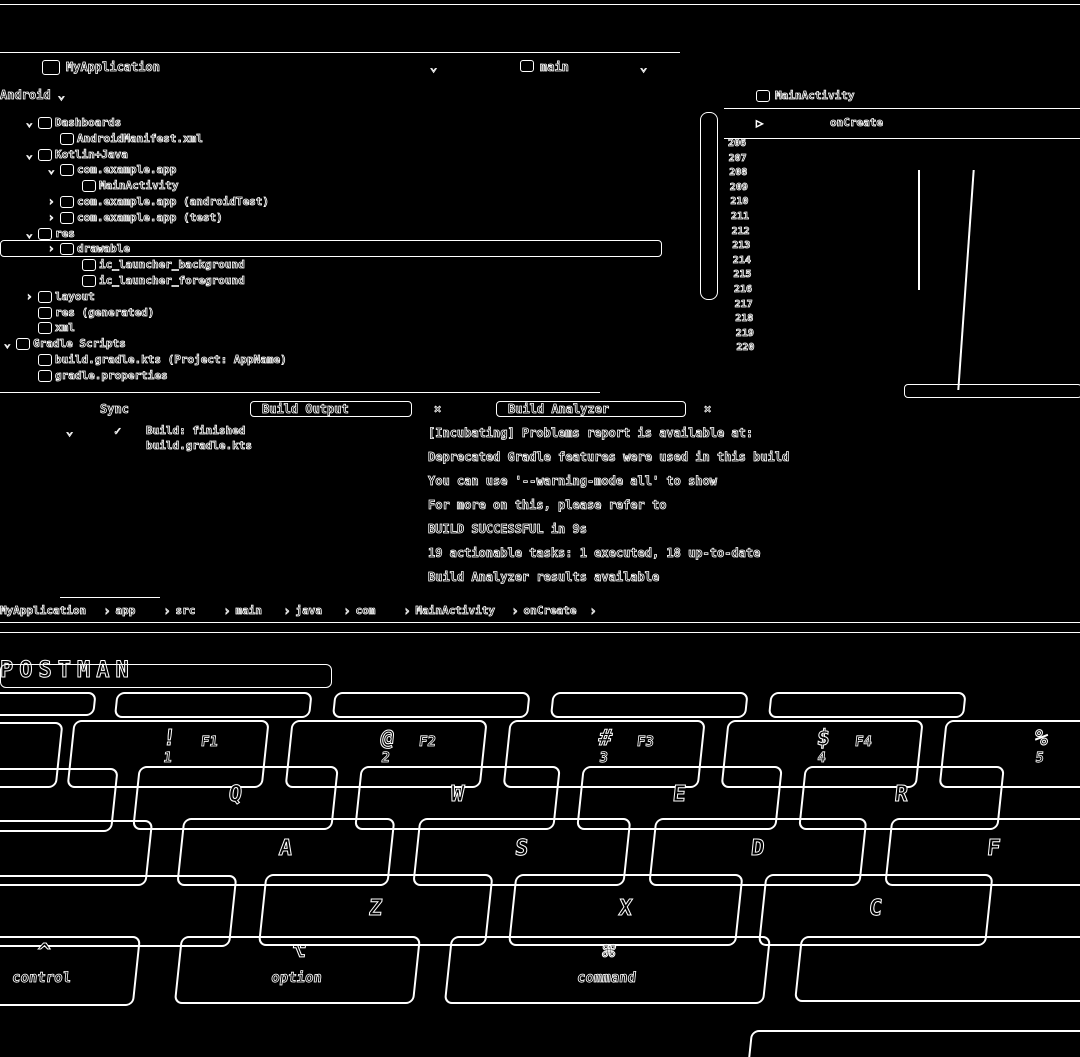  Describe the element at coordinates (61, 296) in the screenshot. I see `tree-item: › layout` at that location.